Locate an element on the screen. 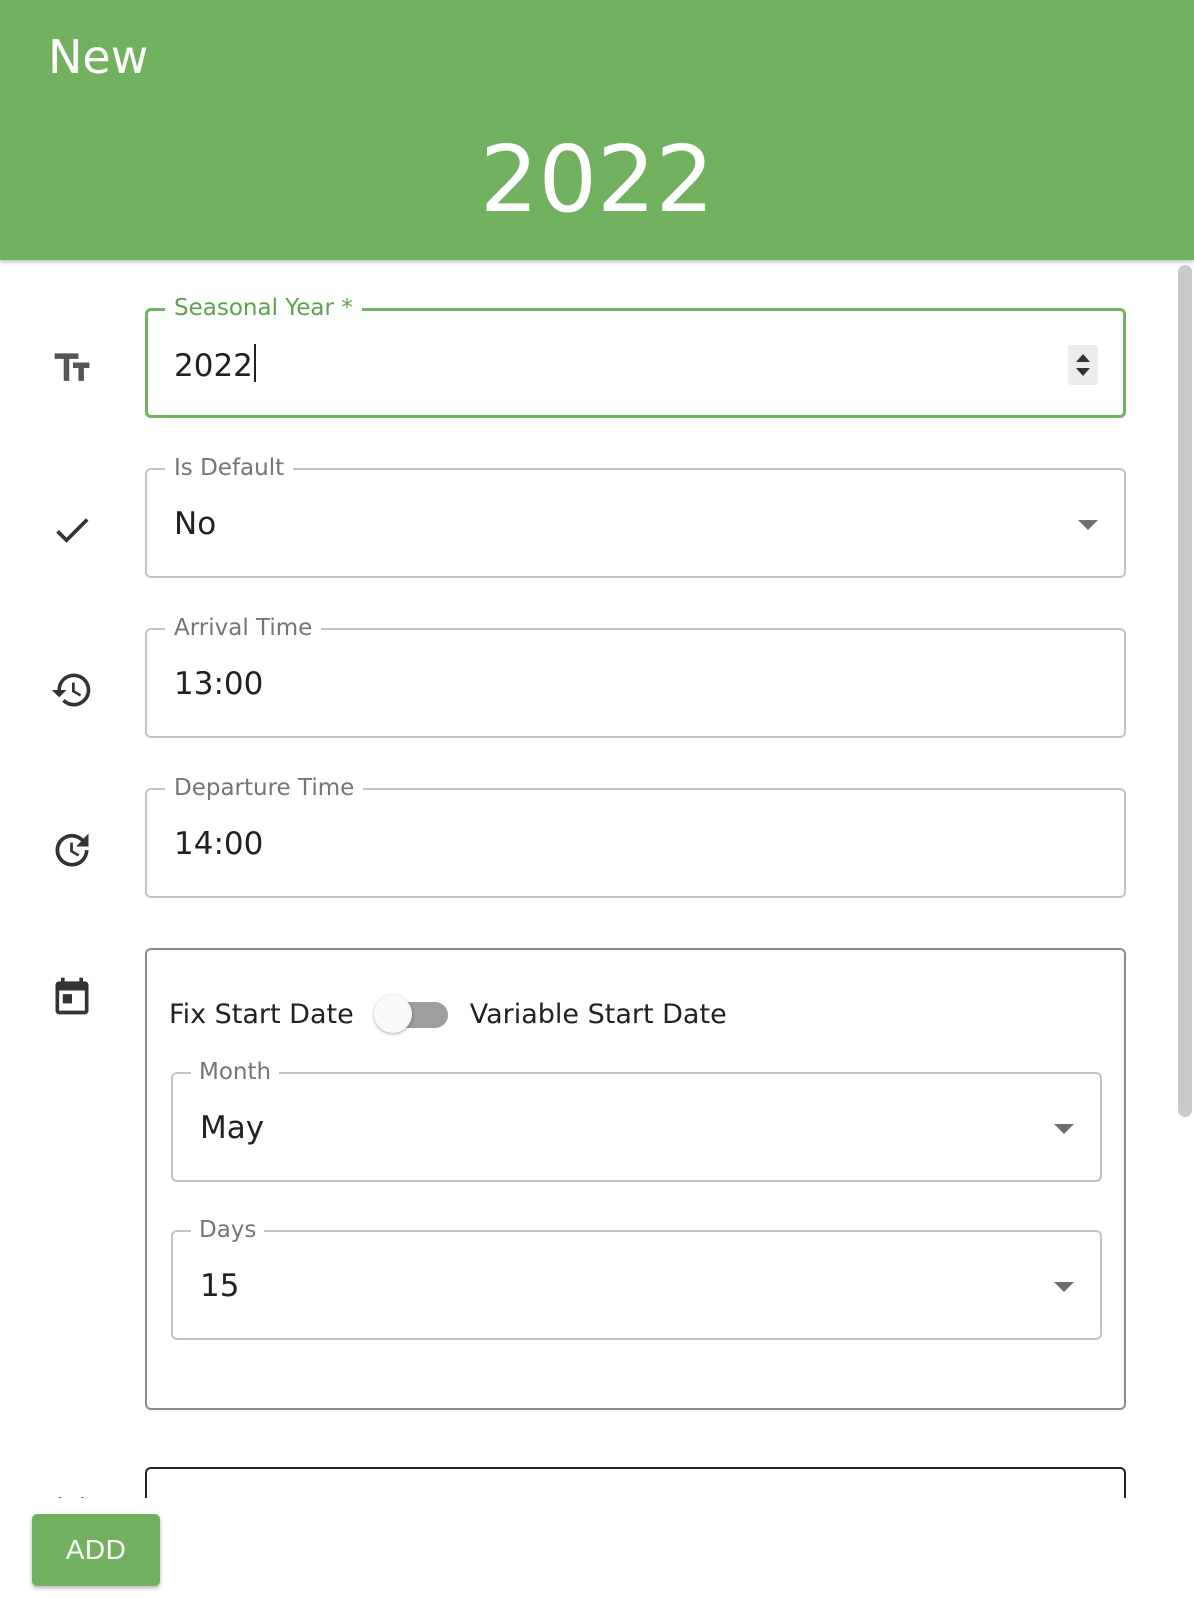 This screenshot has height=1598, width=1194. seasonal-year-label: Seasonal Year * is located at coordinates (263, 308).